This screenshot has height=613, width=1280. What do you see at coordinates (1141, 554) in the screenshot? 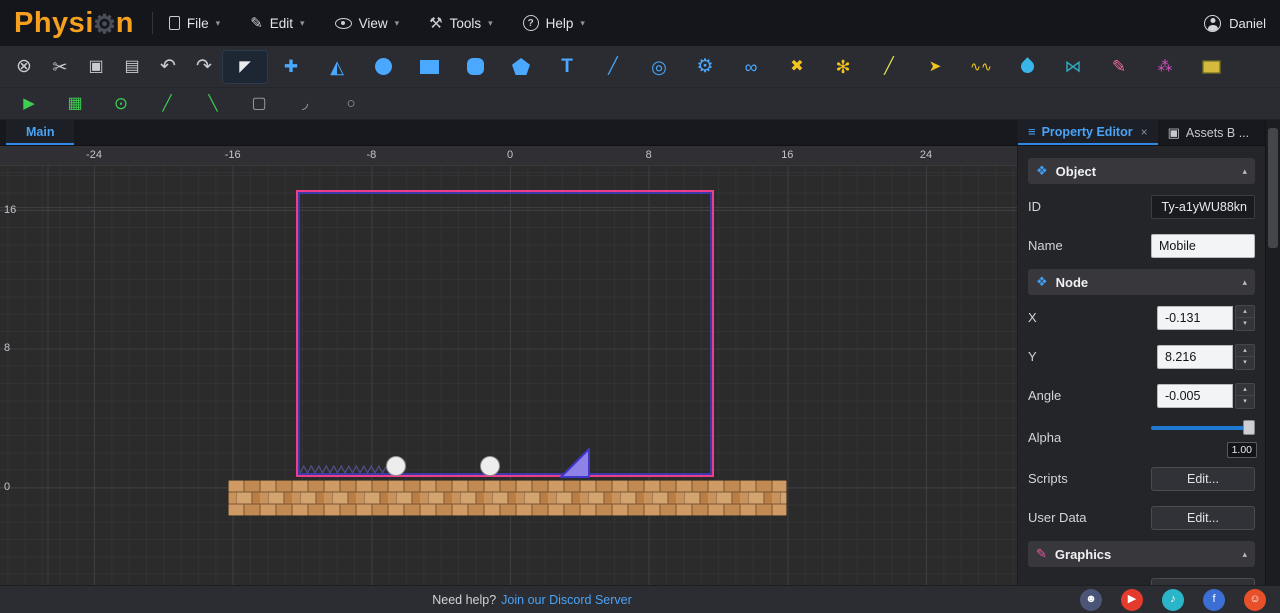
I see `section-graphics: ✎ Graphics ▴` at bounding box center [1141, 554].